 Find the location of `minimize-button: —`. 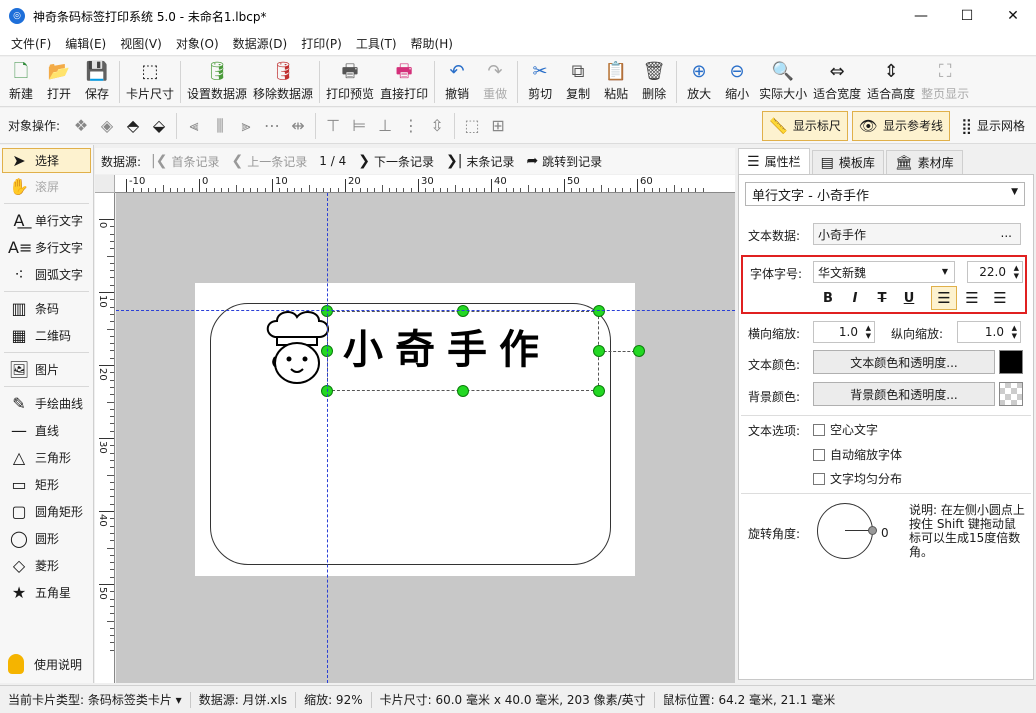

minimize-button: — is located at coordinates (921, 16).